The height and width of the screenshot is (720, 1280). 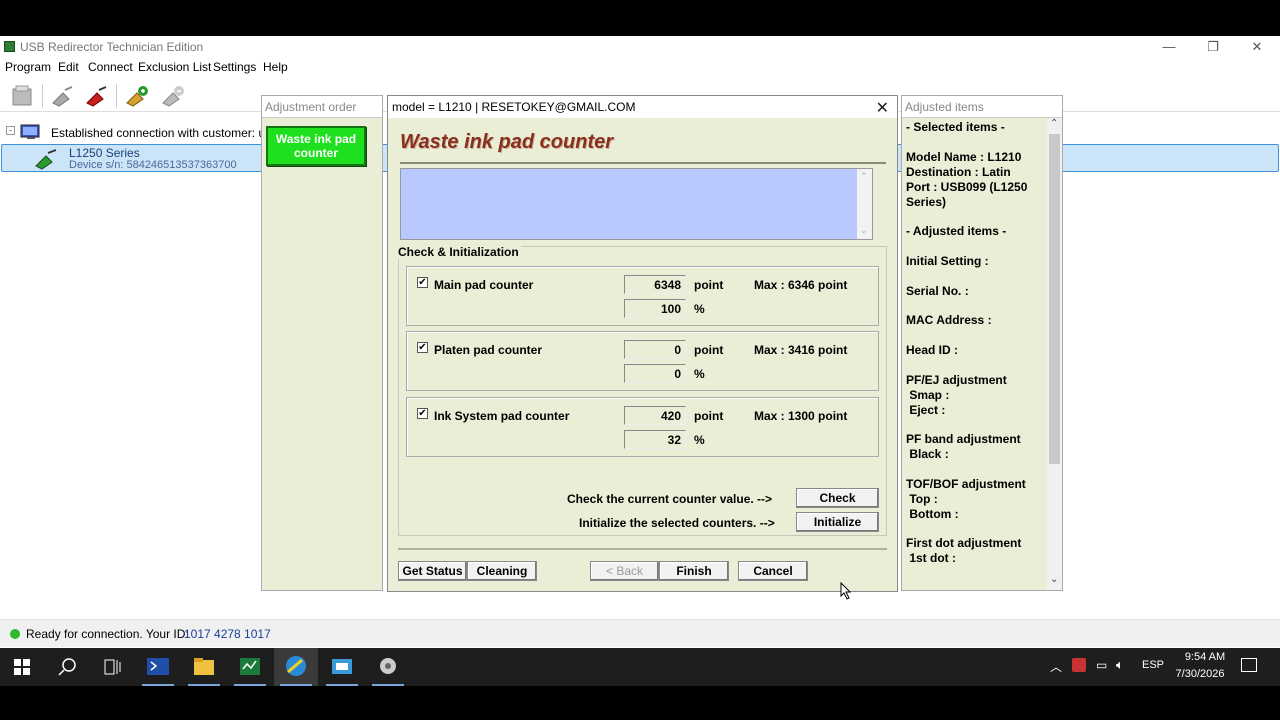 I want to click on device-plug-icon, so click(x=47, y=159).